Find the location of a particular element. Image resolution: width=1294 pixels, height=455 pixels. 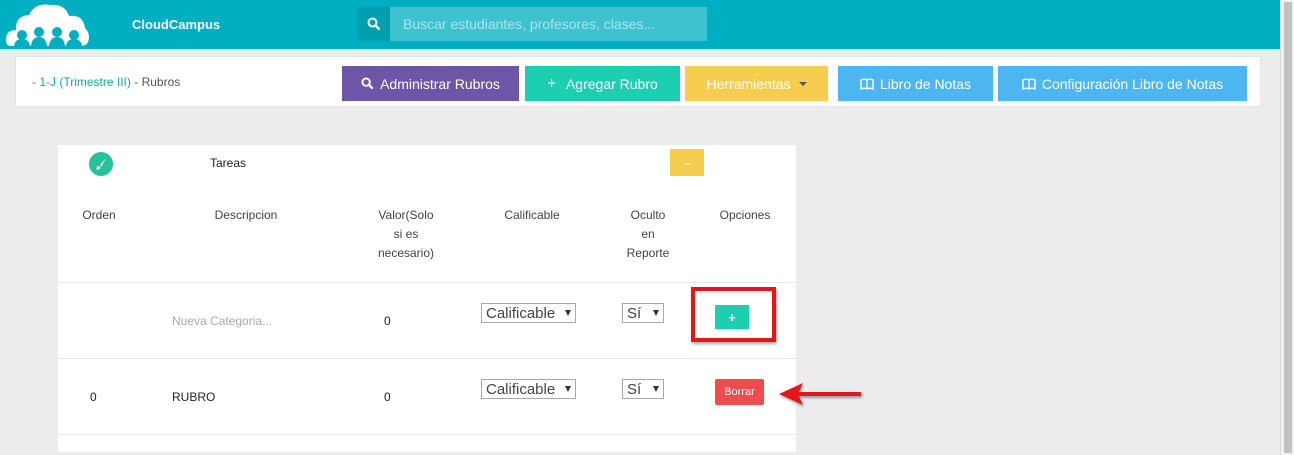

header-value: Valor(Solo si es necesario) is located at coordinates (406, 234).